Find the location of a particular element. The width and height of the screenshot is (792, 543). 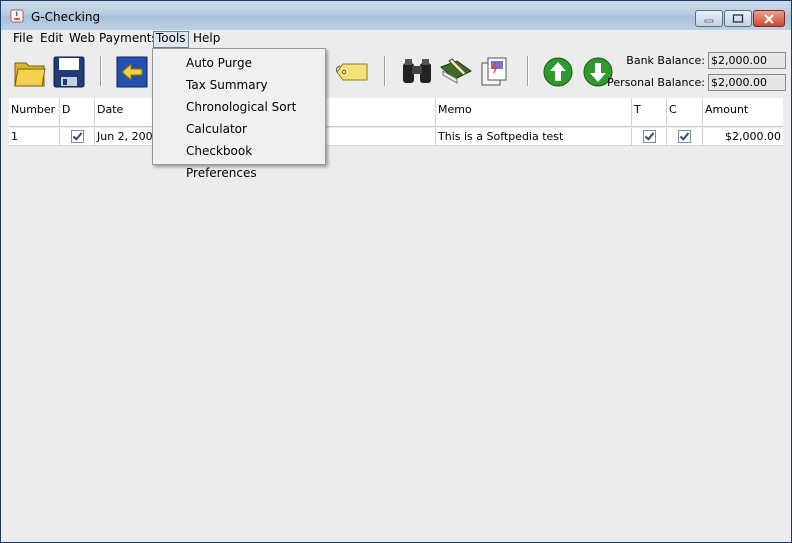

close-icon is located at coordinates (769, 18).